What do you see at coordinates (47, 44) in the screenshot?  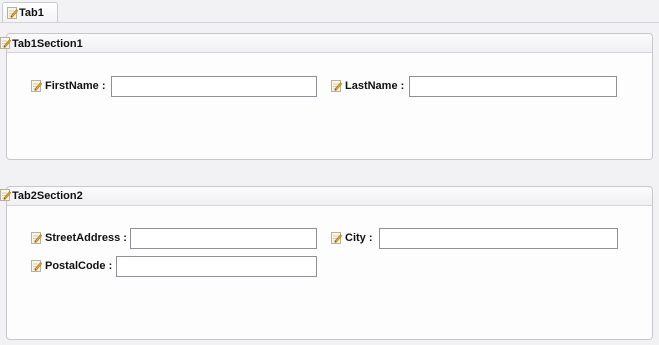 I see `section-title: Tab1Section1` at bounding box center [47, 44].